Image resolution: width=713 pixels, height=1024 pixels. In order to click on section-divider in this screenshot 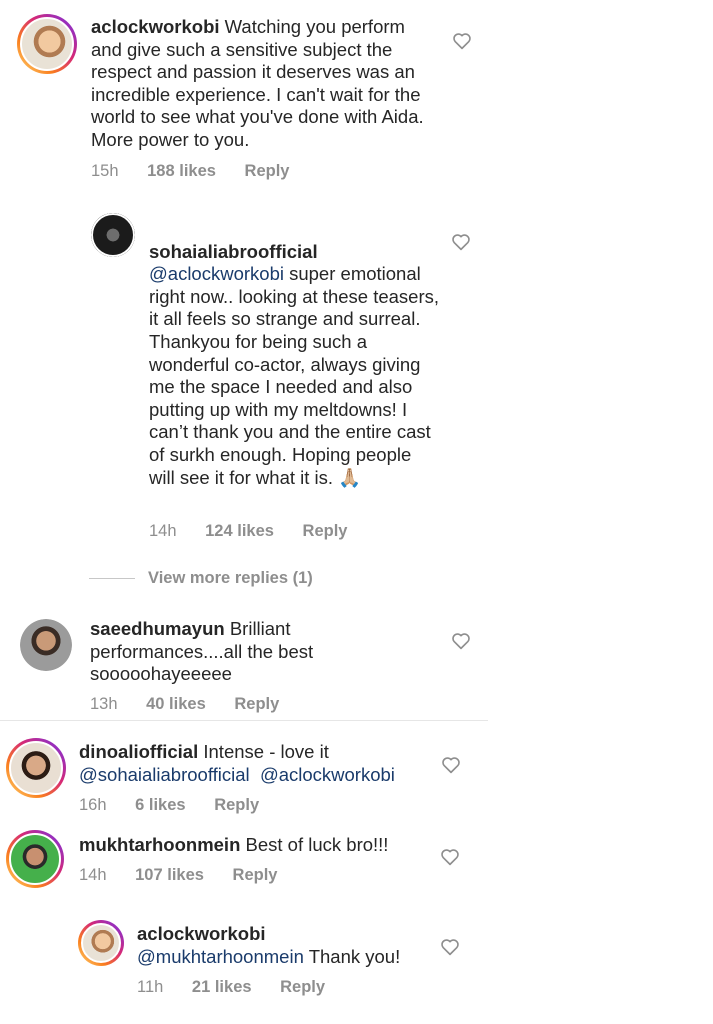, I will do `click(244, 720)`.